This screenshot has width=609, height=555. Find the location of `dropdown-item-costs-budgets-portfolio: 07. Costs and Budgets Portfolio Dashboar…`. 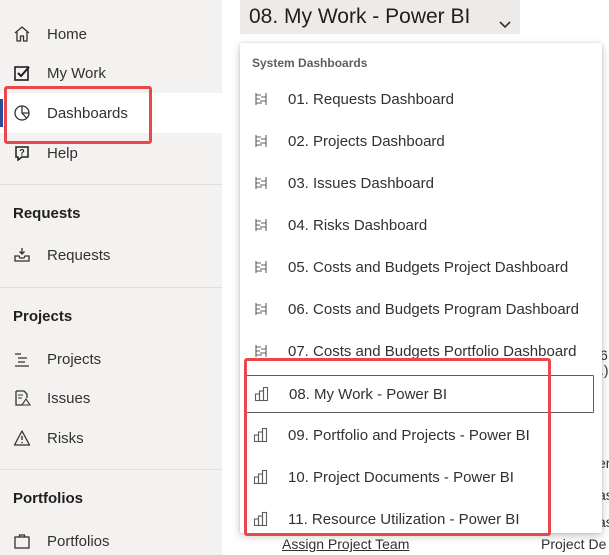

dropdown-item-costs-budgets-portfolio: 07. Costs and Budgets Portfolio Dashboar… is located at coordinates (421, 351).